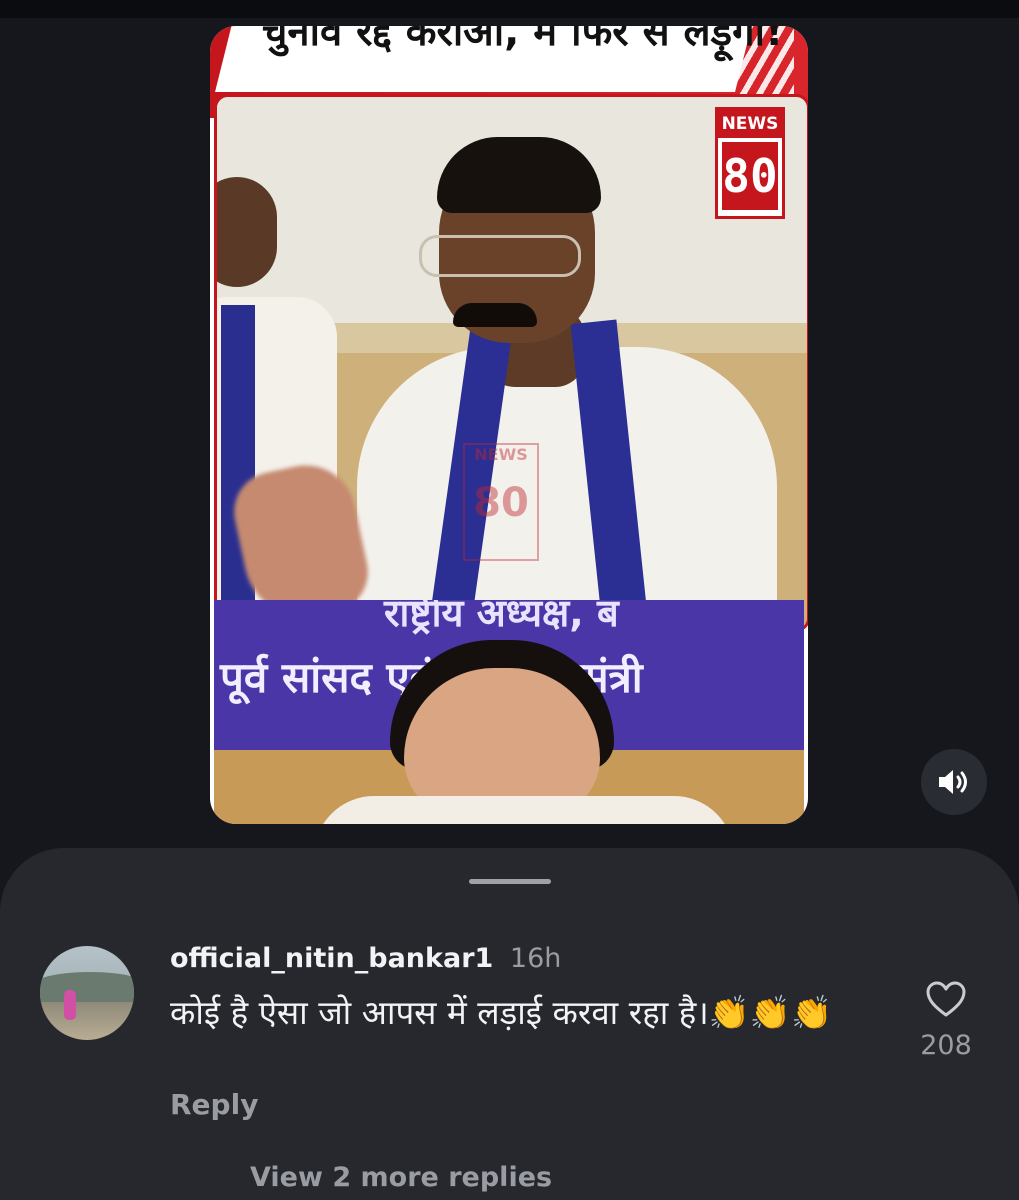  I want to click on video-headline: चुनाव रद्द कराओ, मैं फिर से लड़ूंगा!, so click(523, 40).